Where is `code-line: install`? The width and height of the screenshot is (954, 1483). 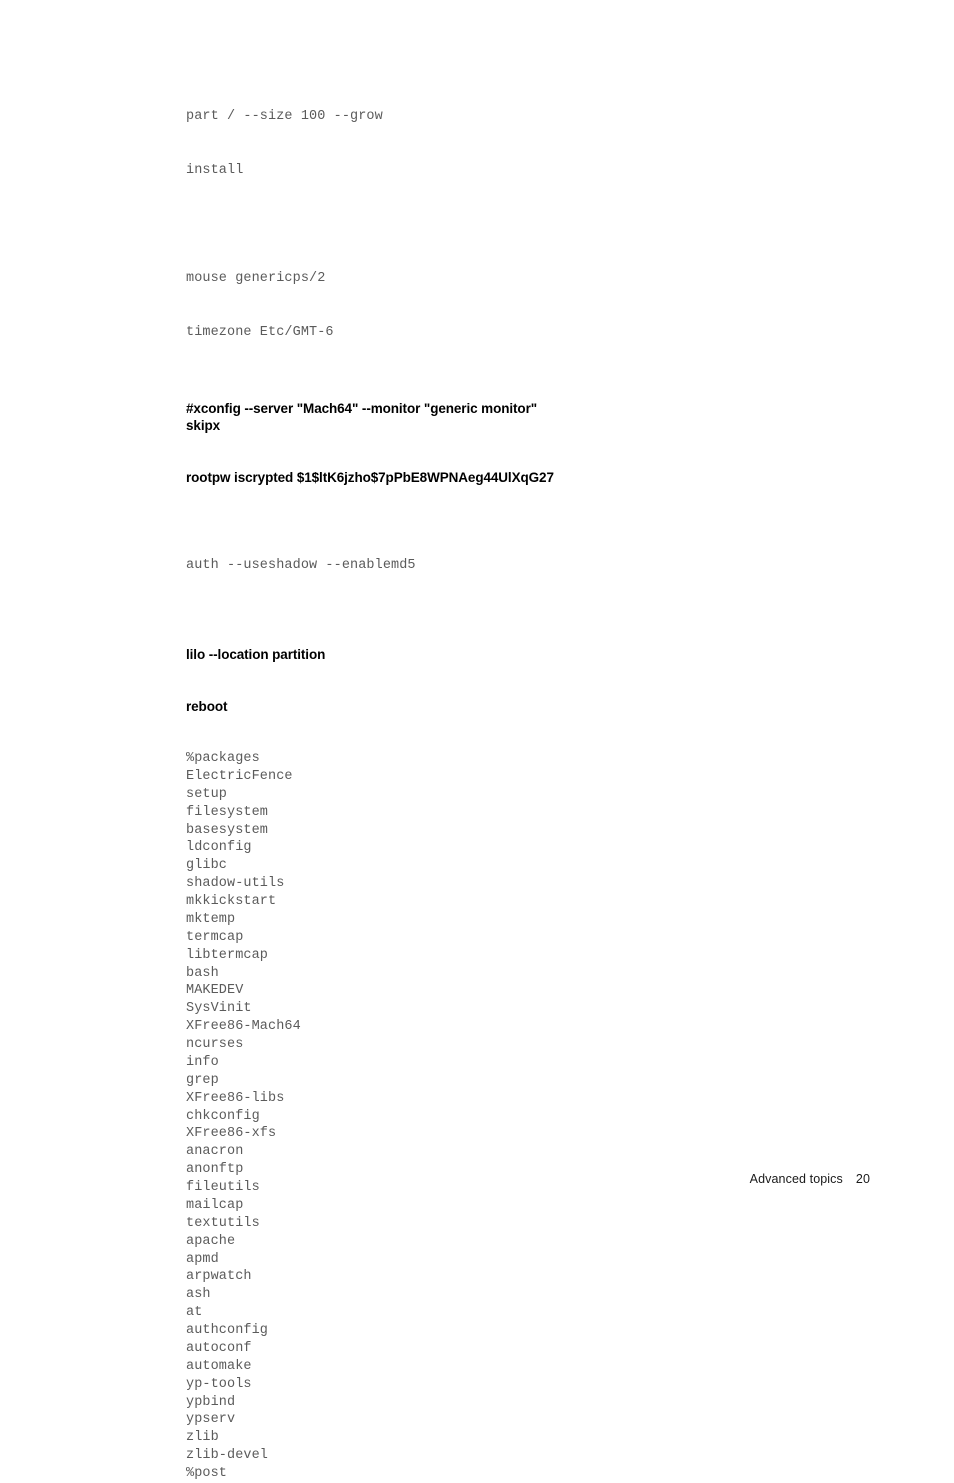
code-line: install is located at coordinates (215, 170).